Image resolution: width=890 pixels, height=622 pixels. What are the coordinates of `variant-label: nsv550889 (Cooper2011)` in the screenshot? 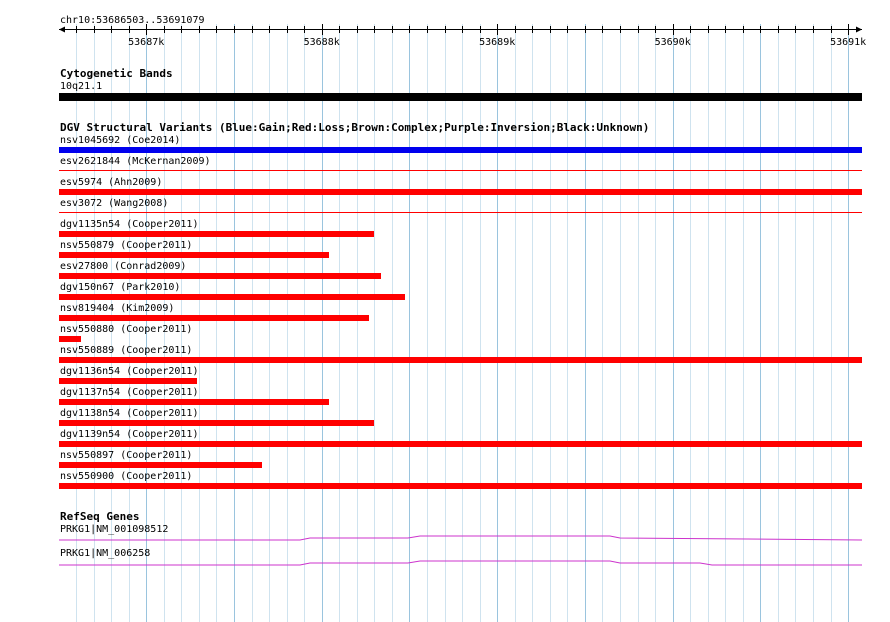 It's located at (126, 350).